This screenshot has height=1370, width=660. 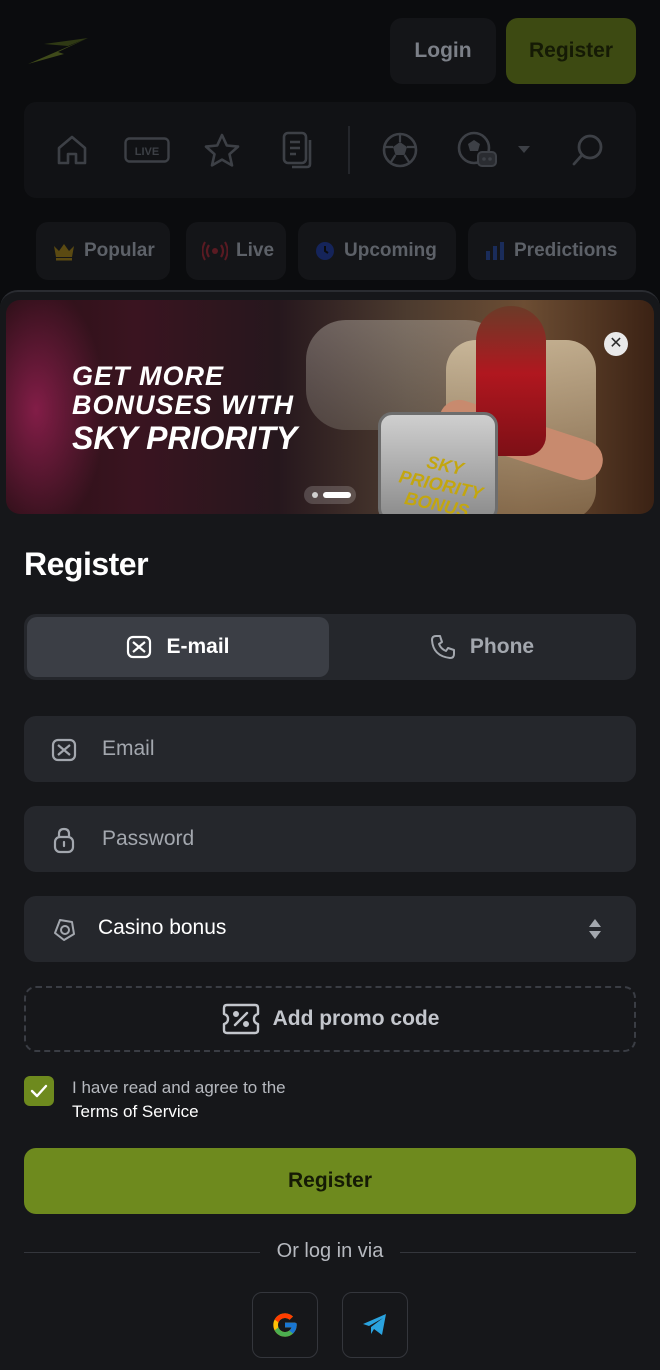 What do you see at coordinates (566, 250) in the screenshot?
I see `chip-label: Predictions` at bounding box center [566, 250].